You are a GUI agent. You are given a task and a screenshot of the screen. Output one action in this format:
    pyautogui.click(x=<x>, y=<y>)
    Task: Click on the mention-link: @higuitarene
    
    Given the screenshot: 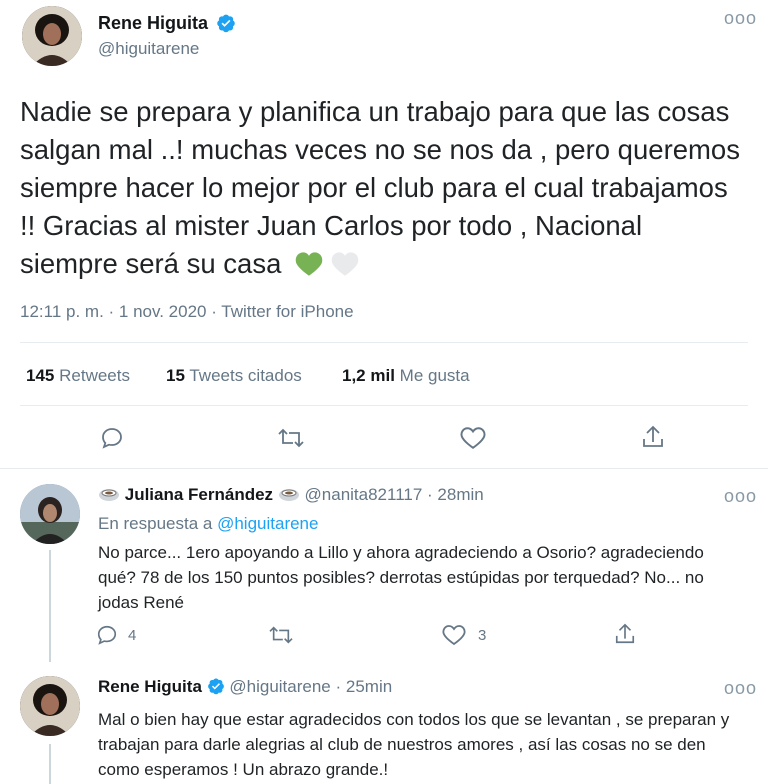 What is the action you would take?
    pyautogui.click(x=267, y=523)
    